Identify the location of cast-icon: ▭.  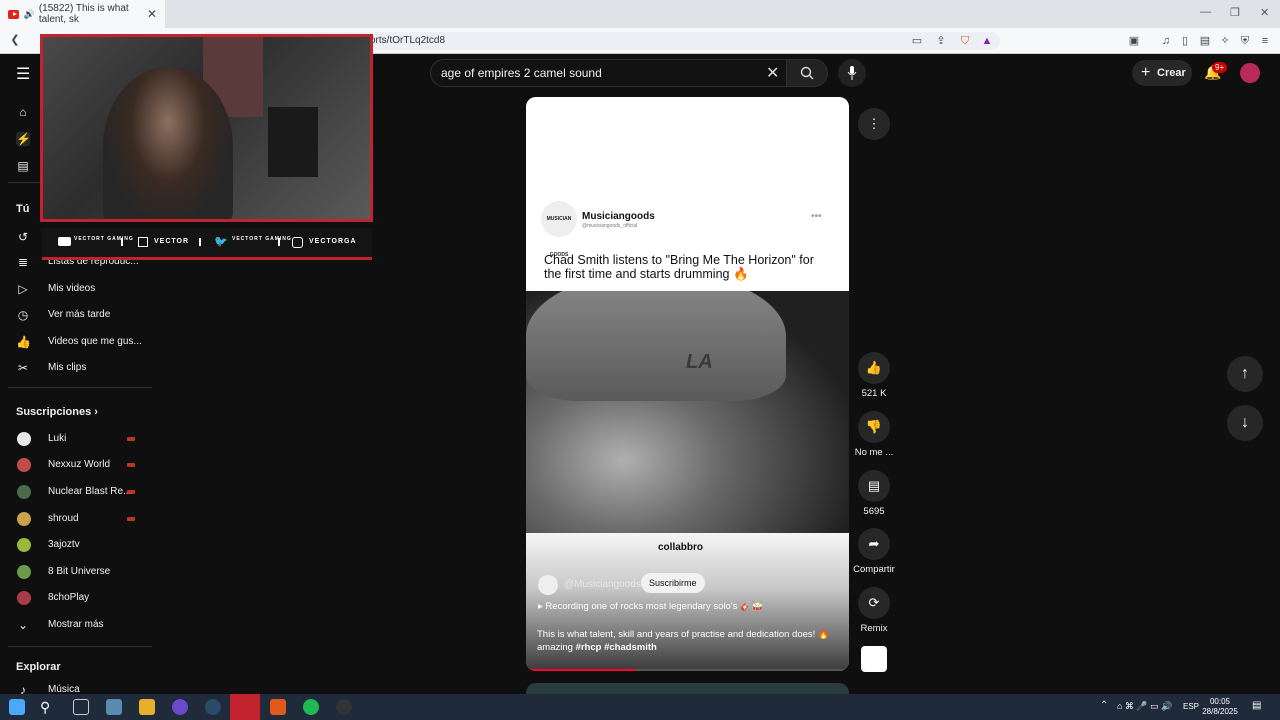
(917, 41).